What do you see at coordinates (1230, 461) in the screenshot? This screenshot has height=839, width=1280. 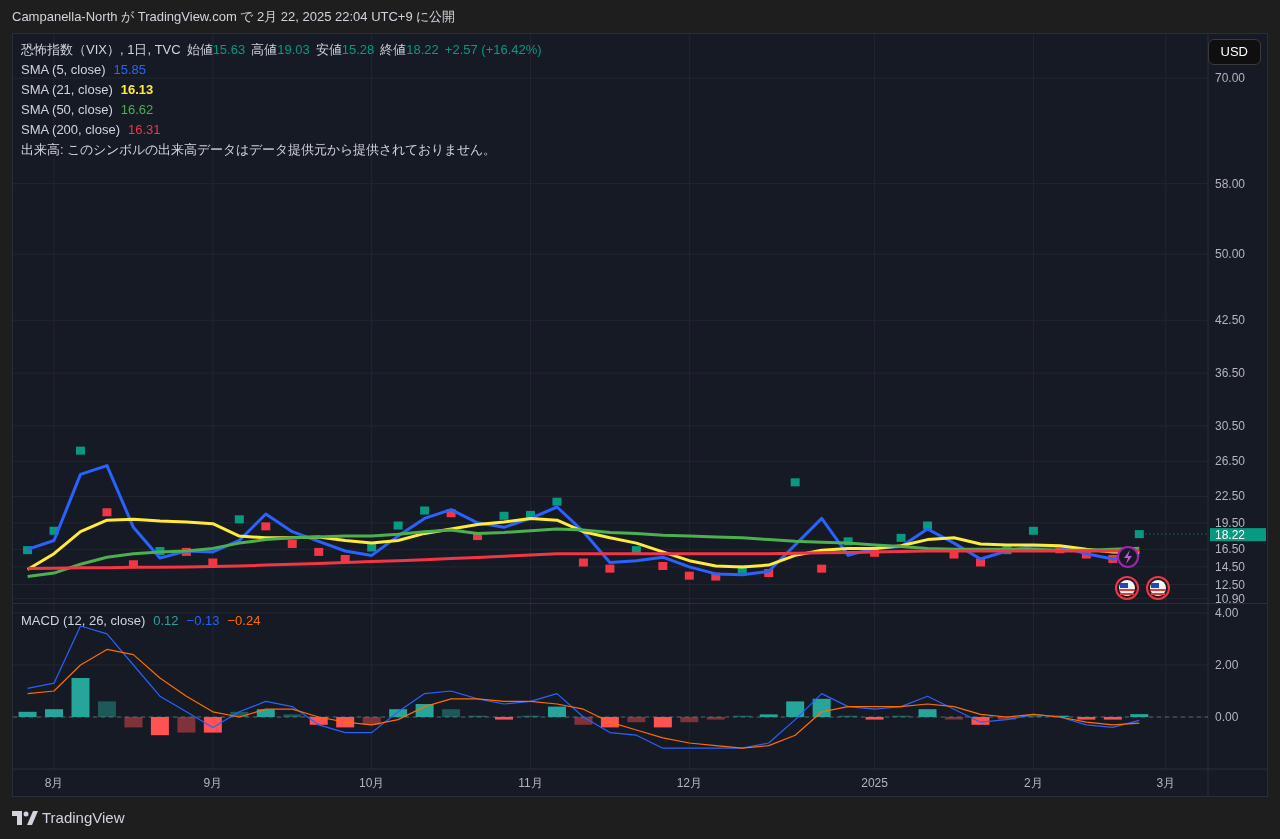 I see `axis-label: 26.50` at bounding box center [1230, 461].